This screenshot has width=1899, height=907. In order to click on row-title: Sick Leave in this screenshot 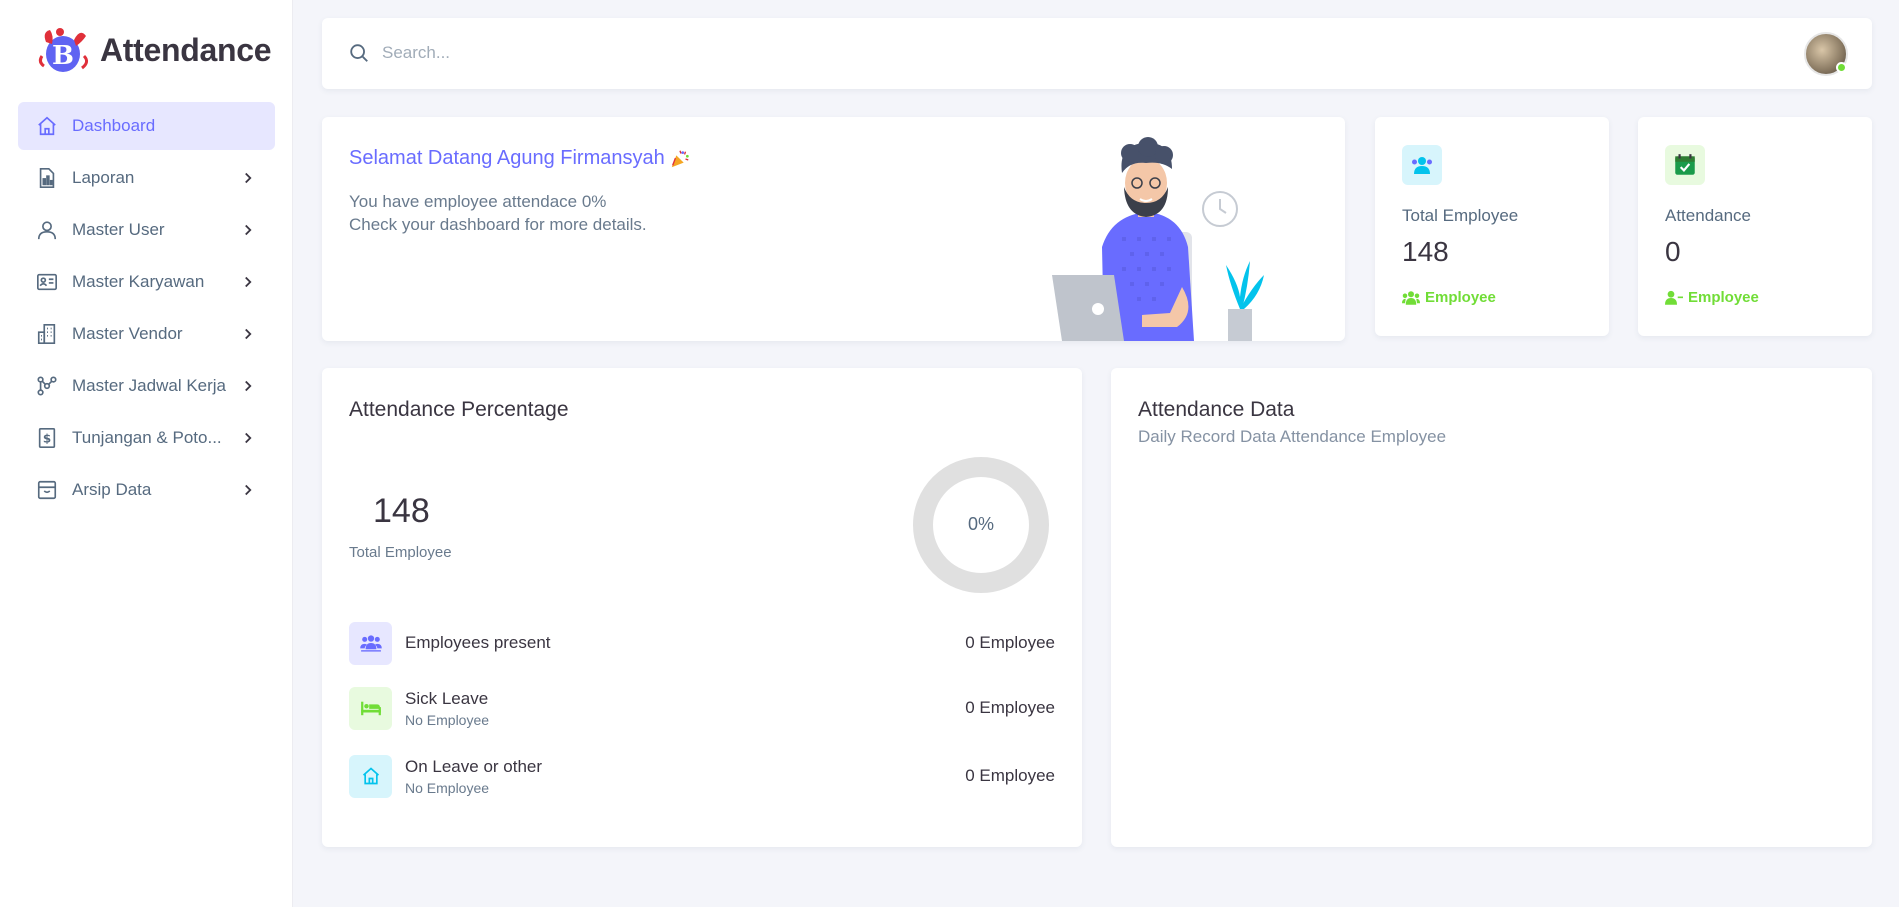, I will do `click(447, 698)`.